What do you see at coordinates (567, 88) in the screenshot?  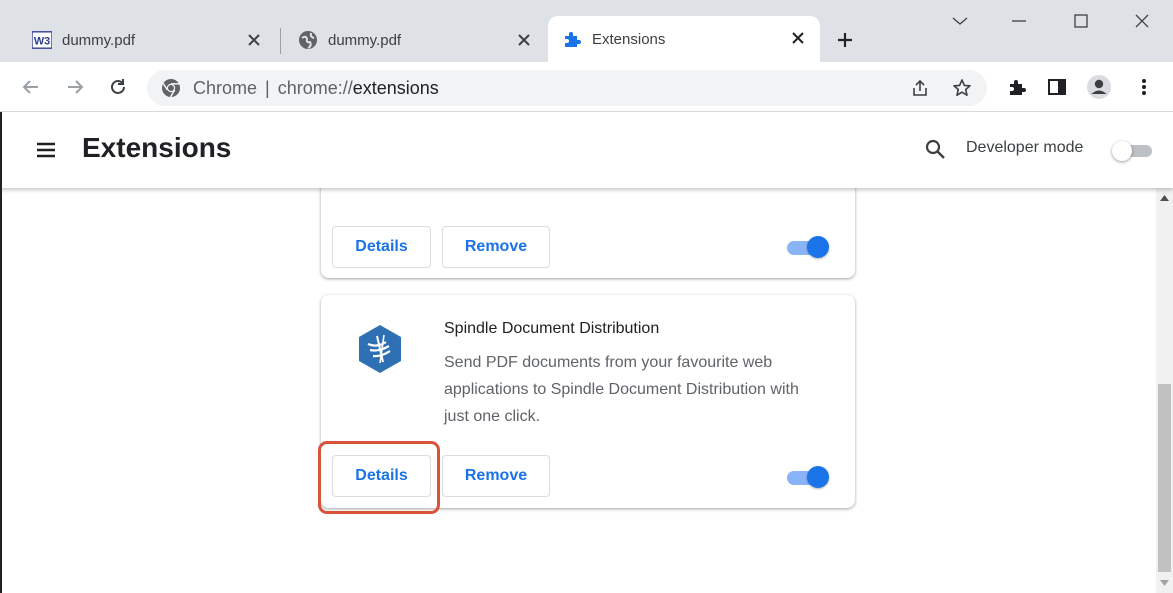 I see `address-bar: Chrome | chrome:// extensions` at bounding box center [567, 88].